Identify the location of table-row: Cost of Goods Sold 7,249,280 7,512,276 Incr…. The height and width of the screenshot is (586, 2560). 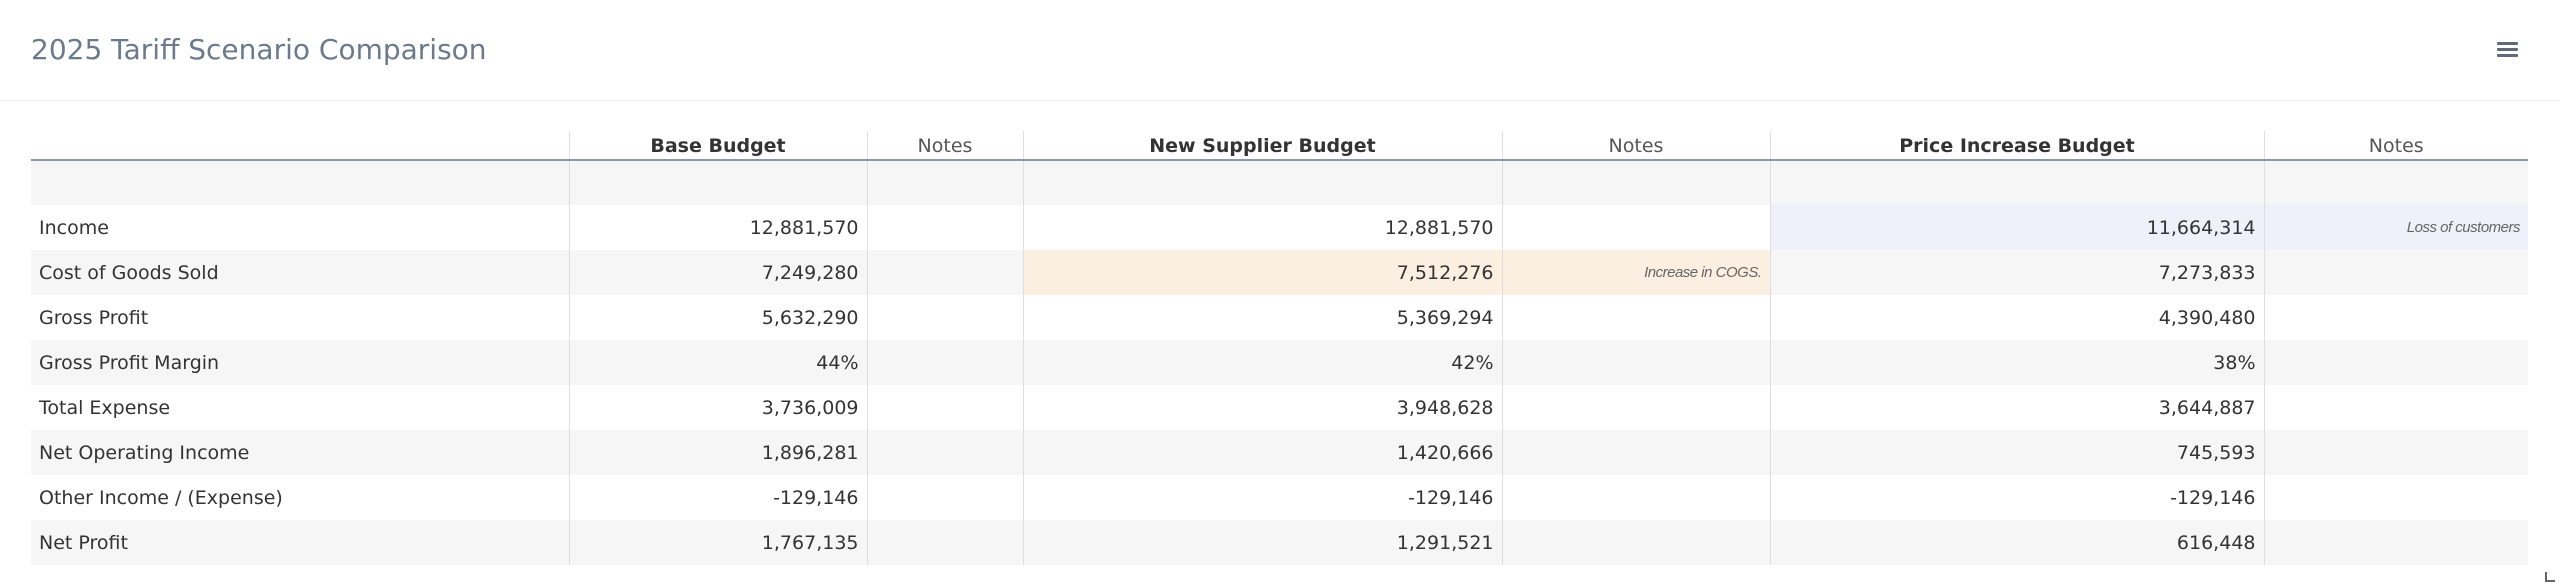
(1279, 272).